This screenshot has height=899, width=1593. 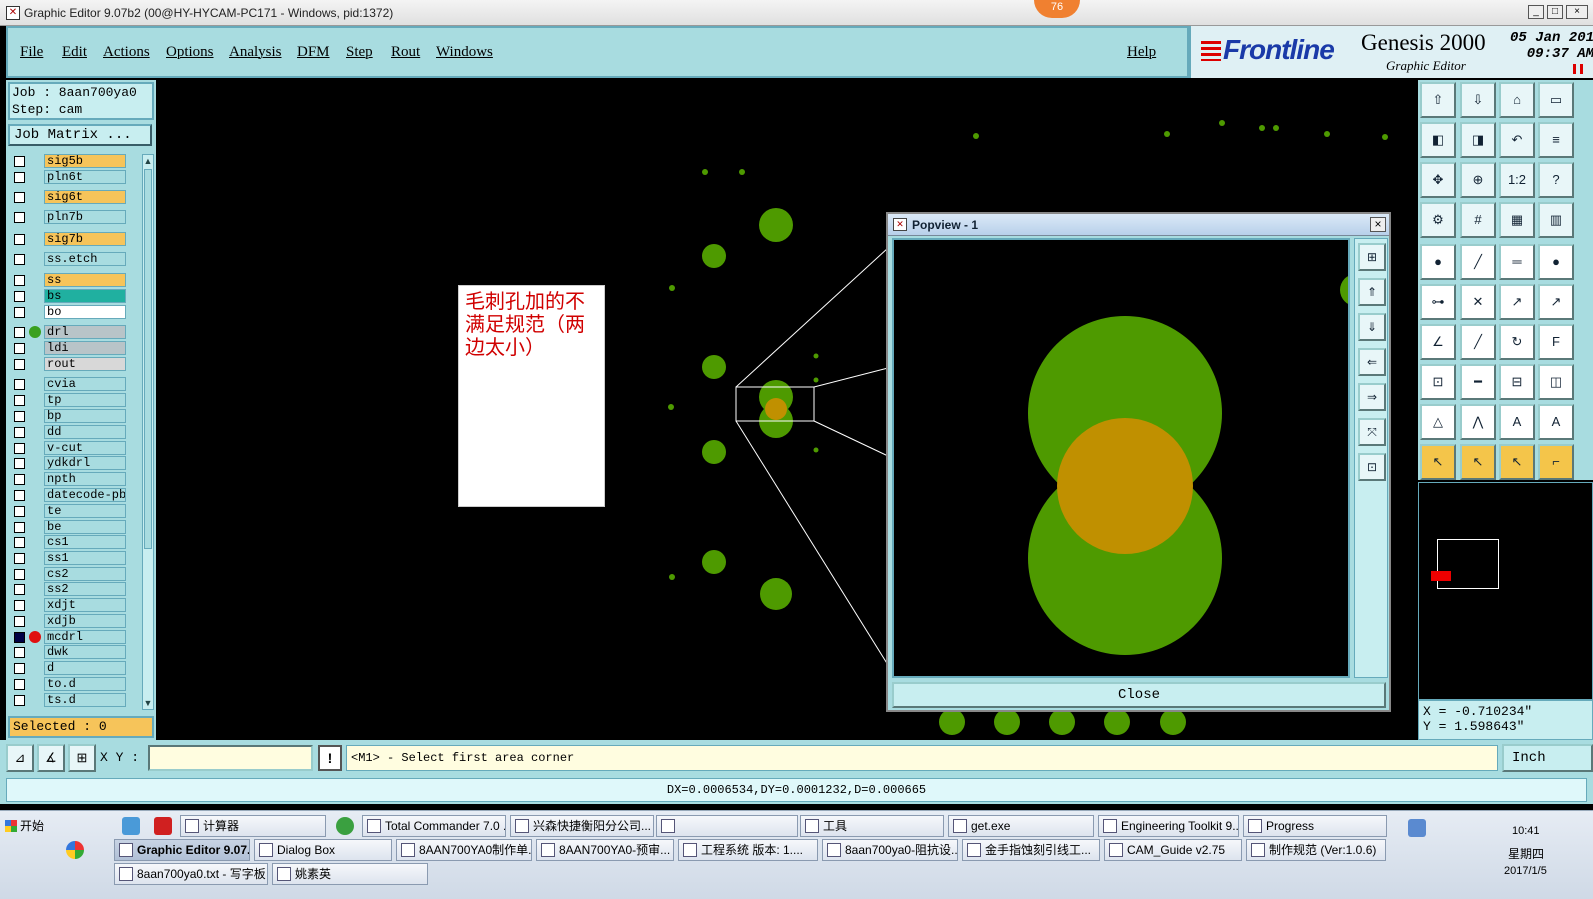 I want to click on layer-name: ydkdrl, so click(x=85, y=463).